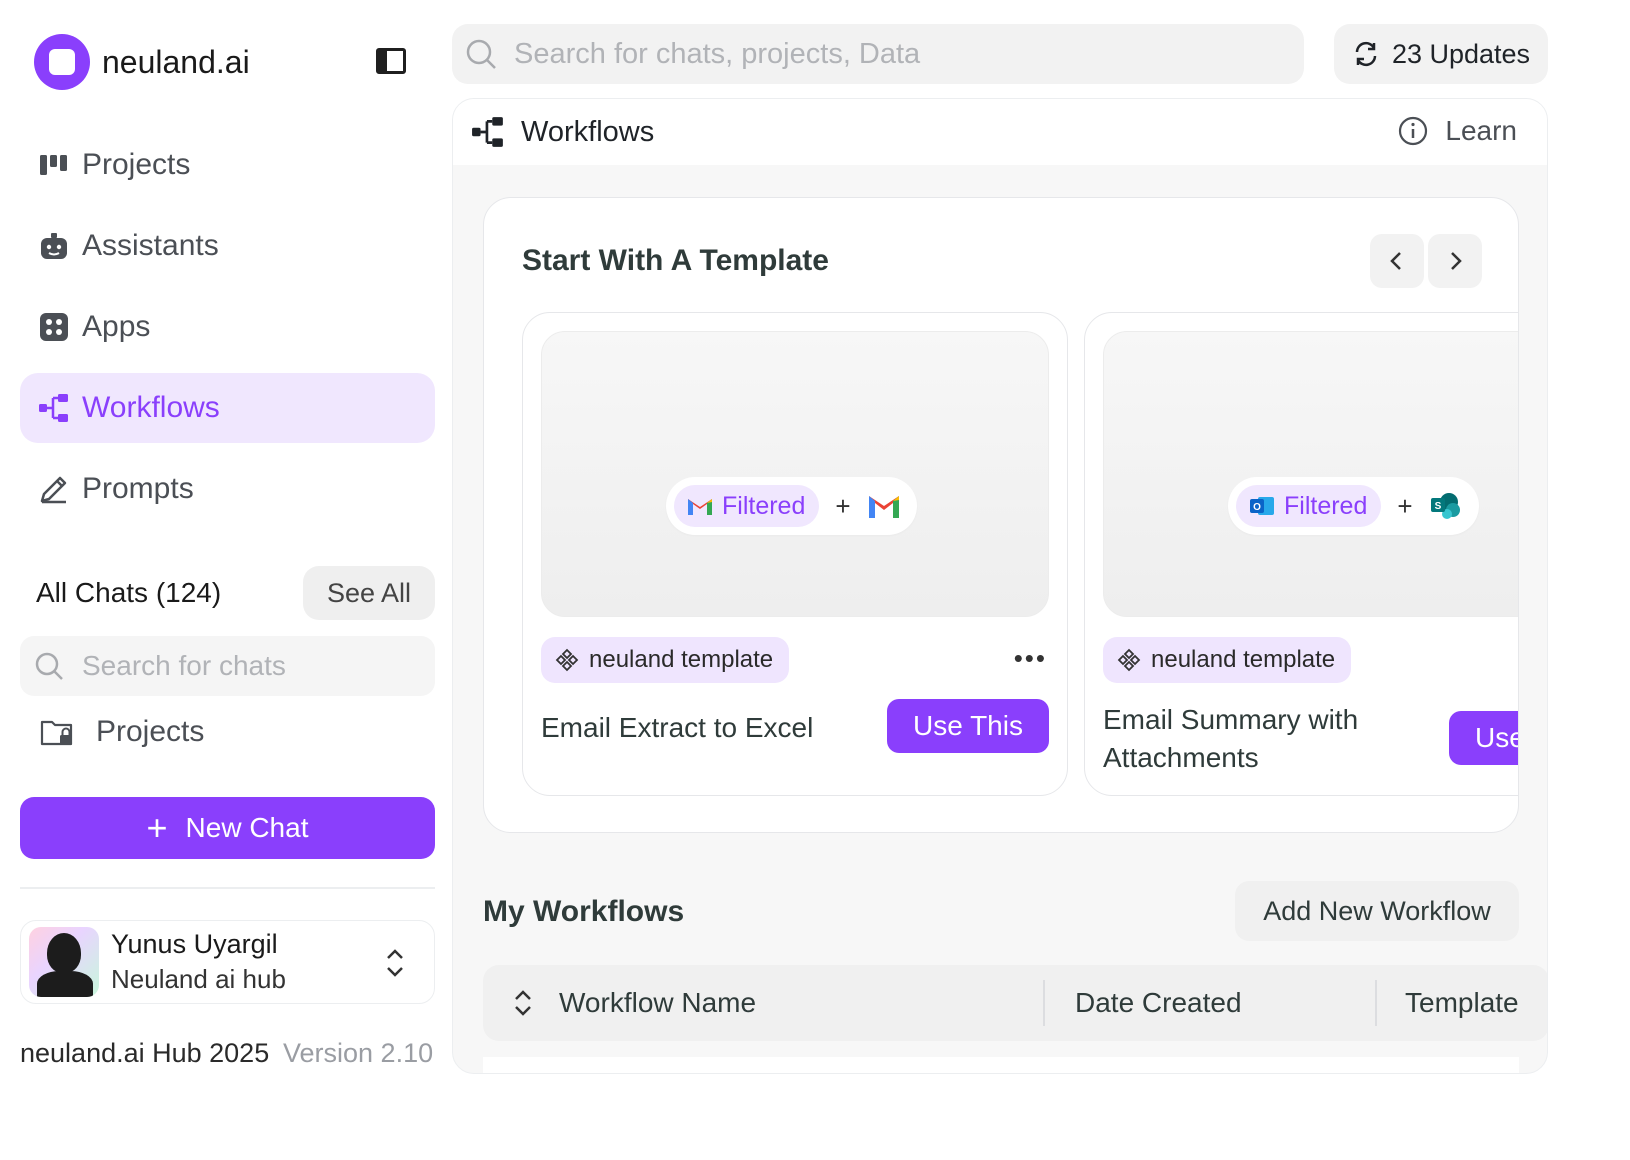 The height and width of the screenshot is (1160, 1630). What do you see at coordinates (391, 61) in the screenshot?
I see `sidebar-toggle-icon` at bounding box center [391, 61].